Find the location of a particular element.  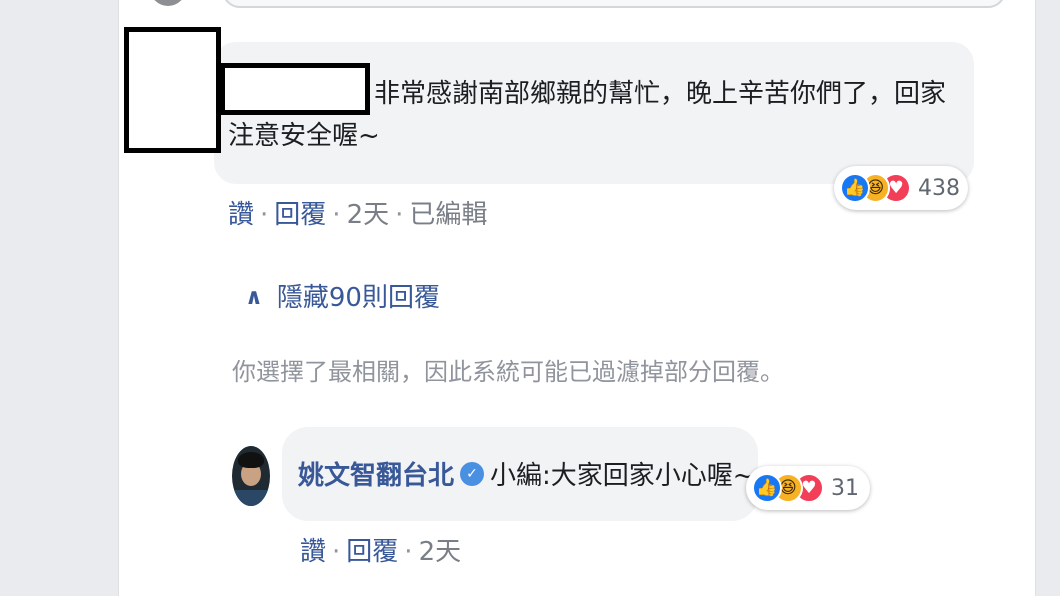

reply-author-link: 姚文智翻台北 is located at coordinates (376, 476).